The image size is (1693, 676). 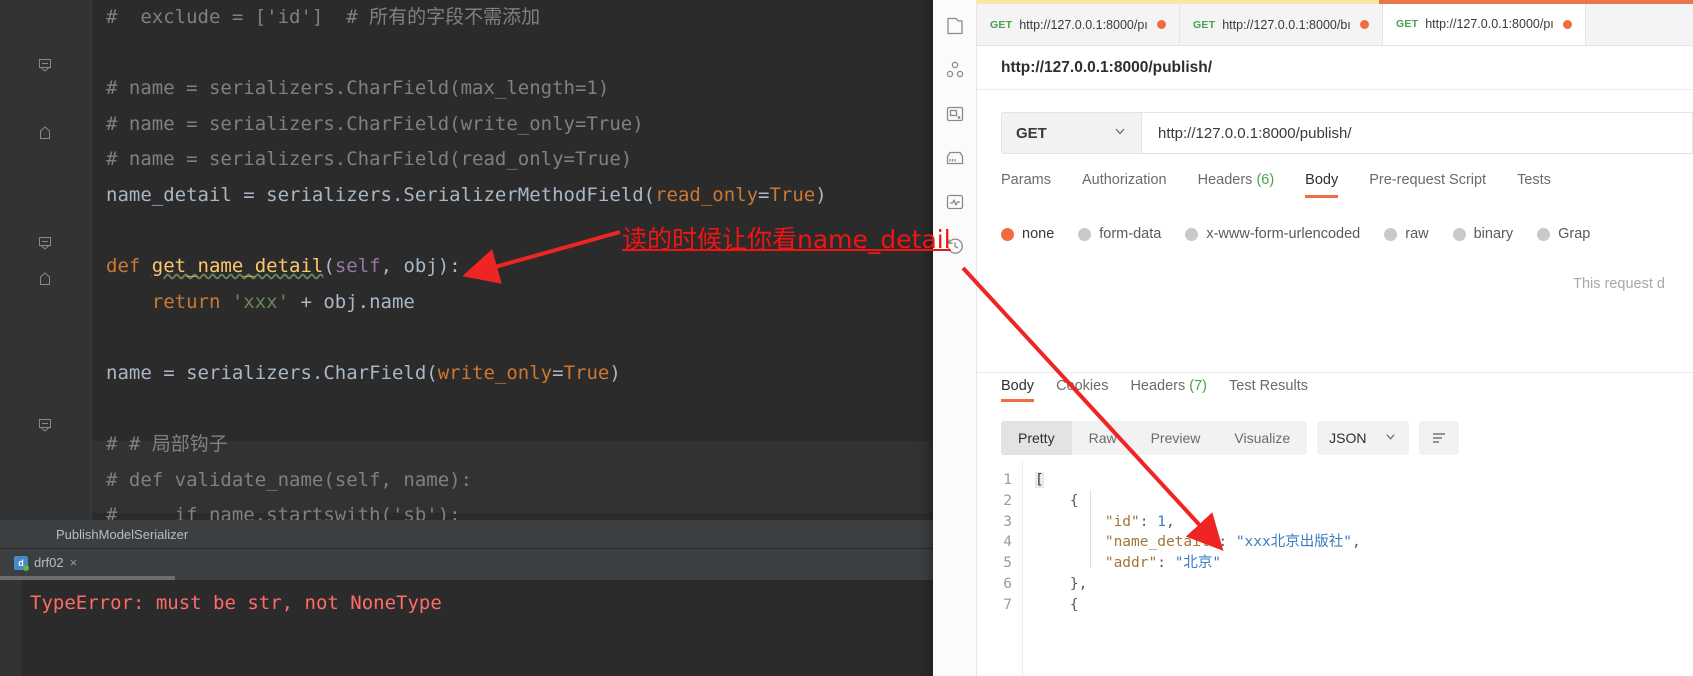 I want to click on response-tab-headers: Headers (7), so click(x=1168, y=390).